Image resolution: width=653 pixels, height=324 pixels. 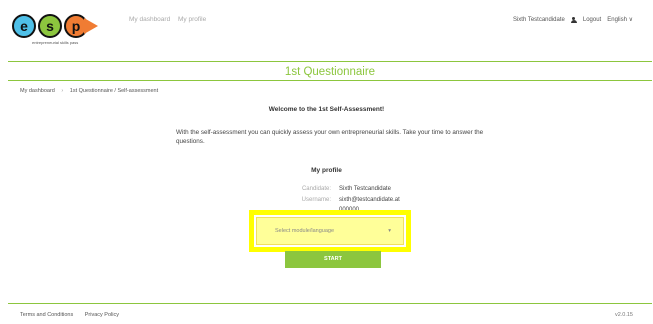 I want to click on candidate-value: Sixth Testcandidate, so click(x=365, y=189).